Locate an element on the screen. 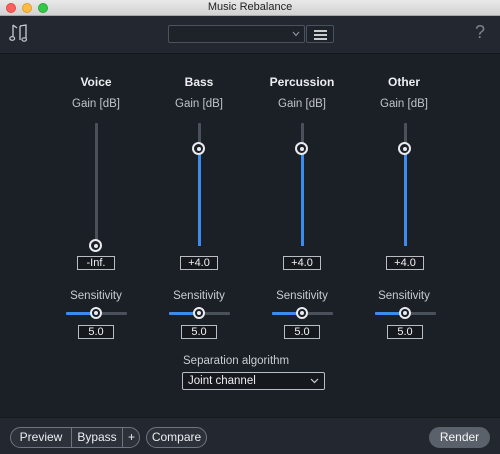  separation-algorithm-dropdown: Joint channel is located at coordinates (253, 381).